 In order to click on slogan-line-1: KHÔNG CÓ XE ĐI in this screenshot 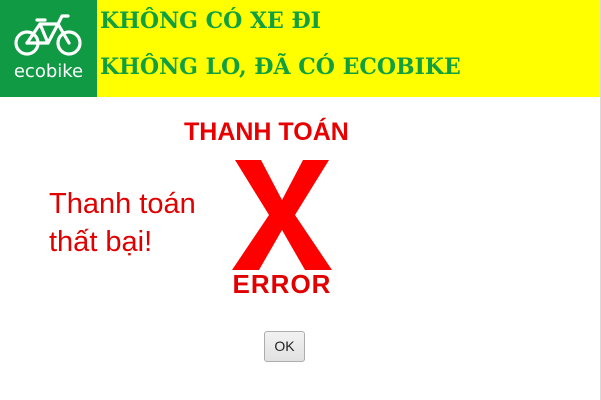, I will do `click(210, 21)`.